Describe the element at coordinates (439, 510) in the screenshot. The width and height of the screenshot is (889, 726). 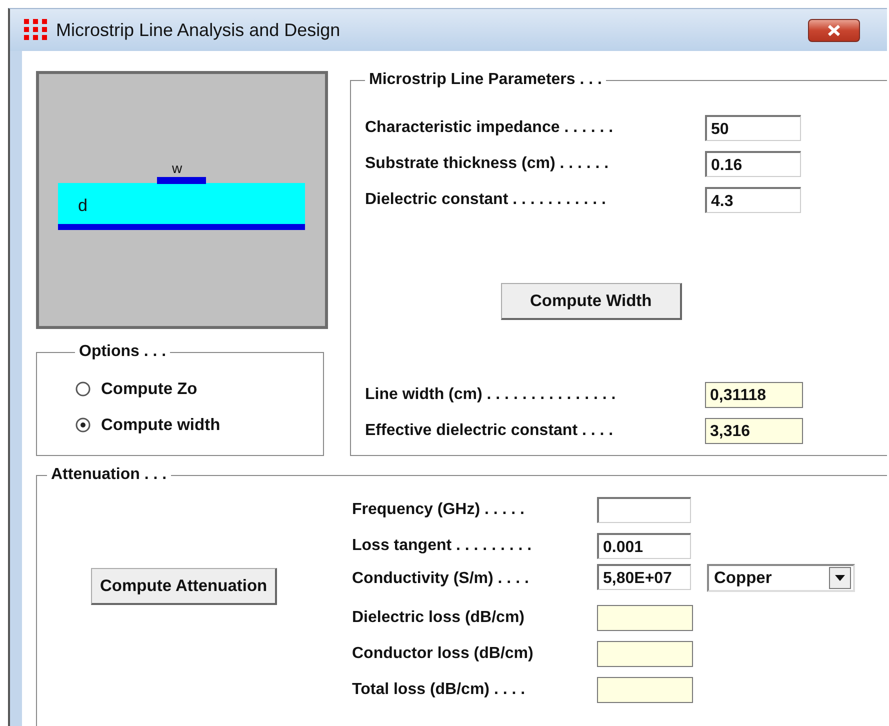
I see `field-label: Frequency (GHz) . . . . .` at that location.